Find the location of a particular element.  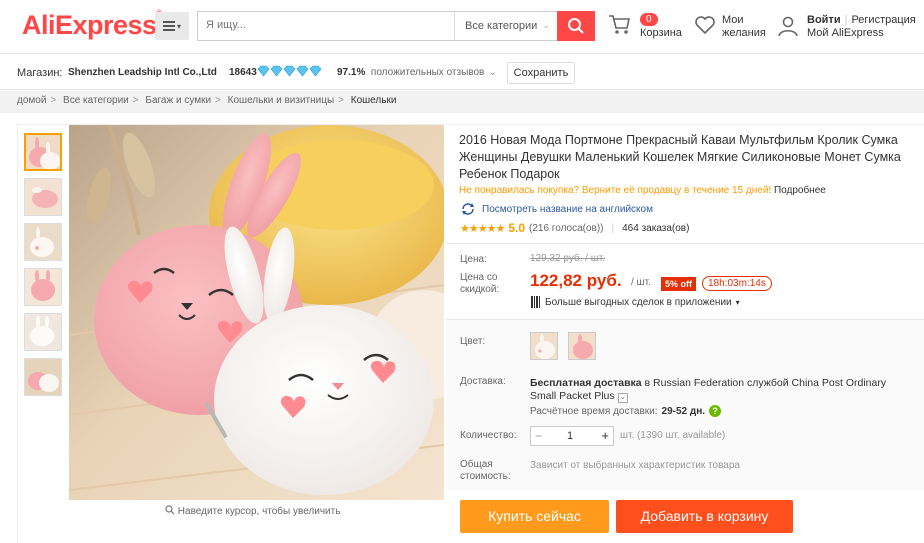

quantity-decrease-button: − is located at coordinates (538, 436).